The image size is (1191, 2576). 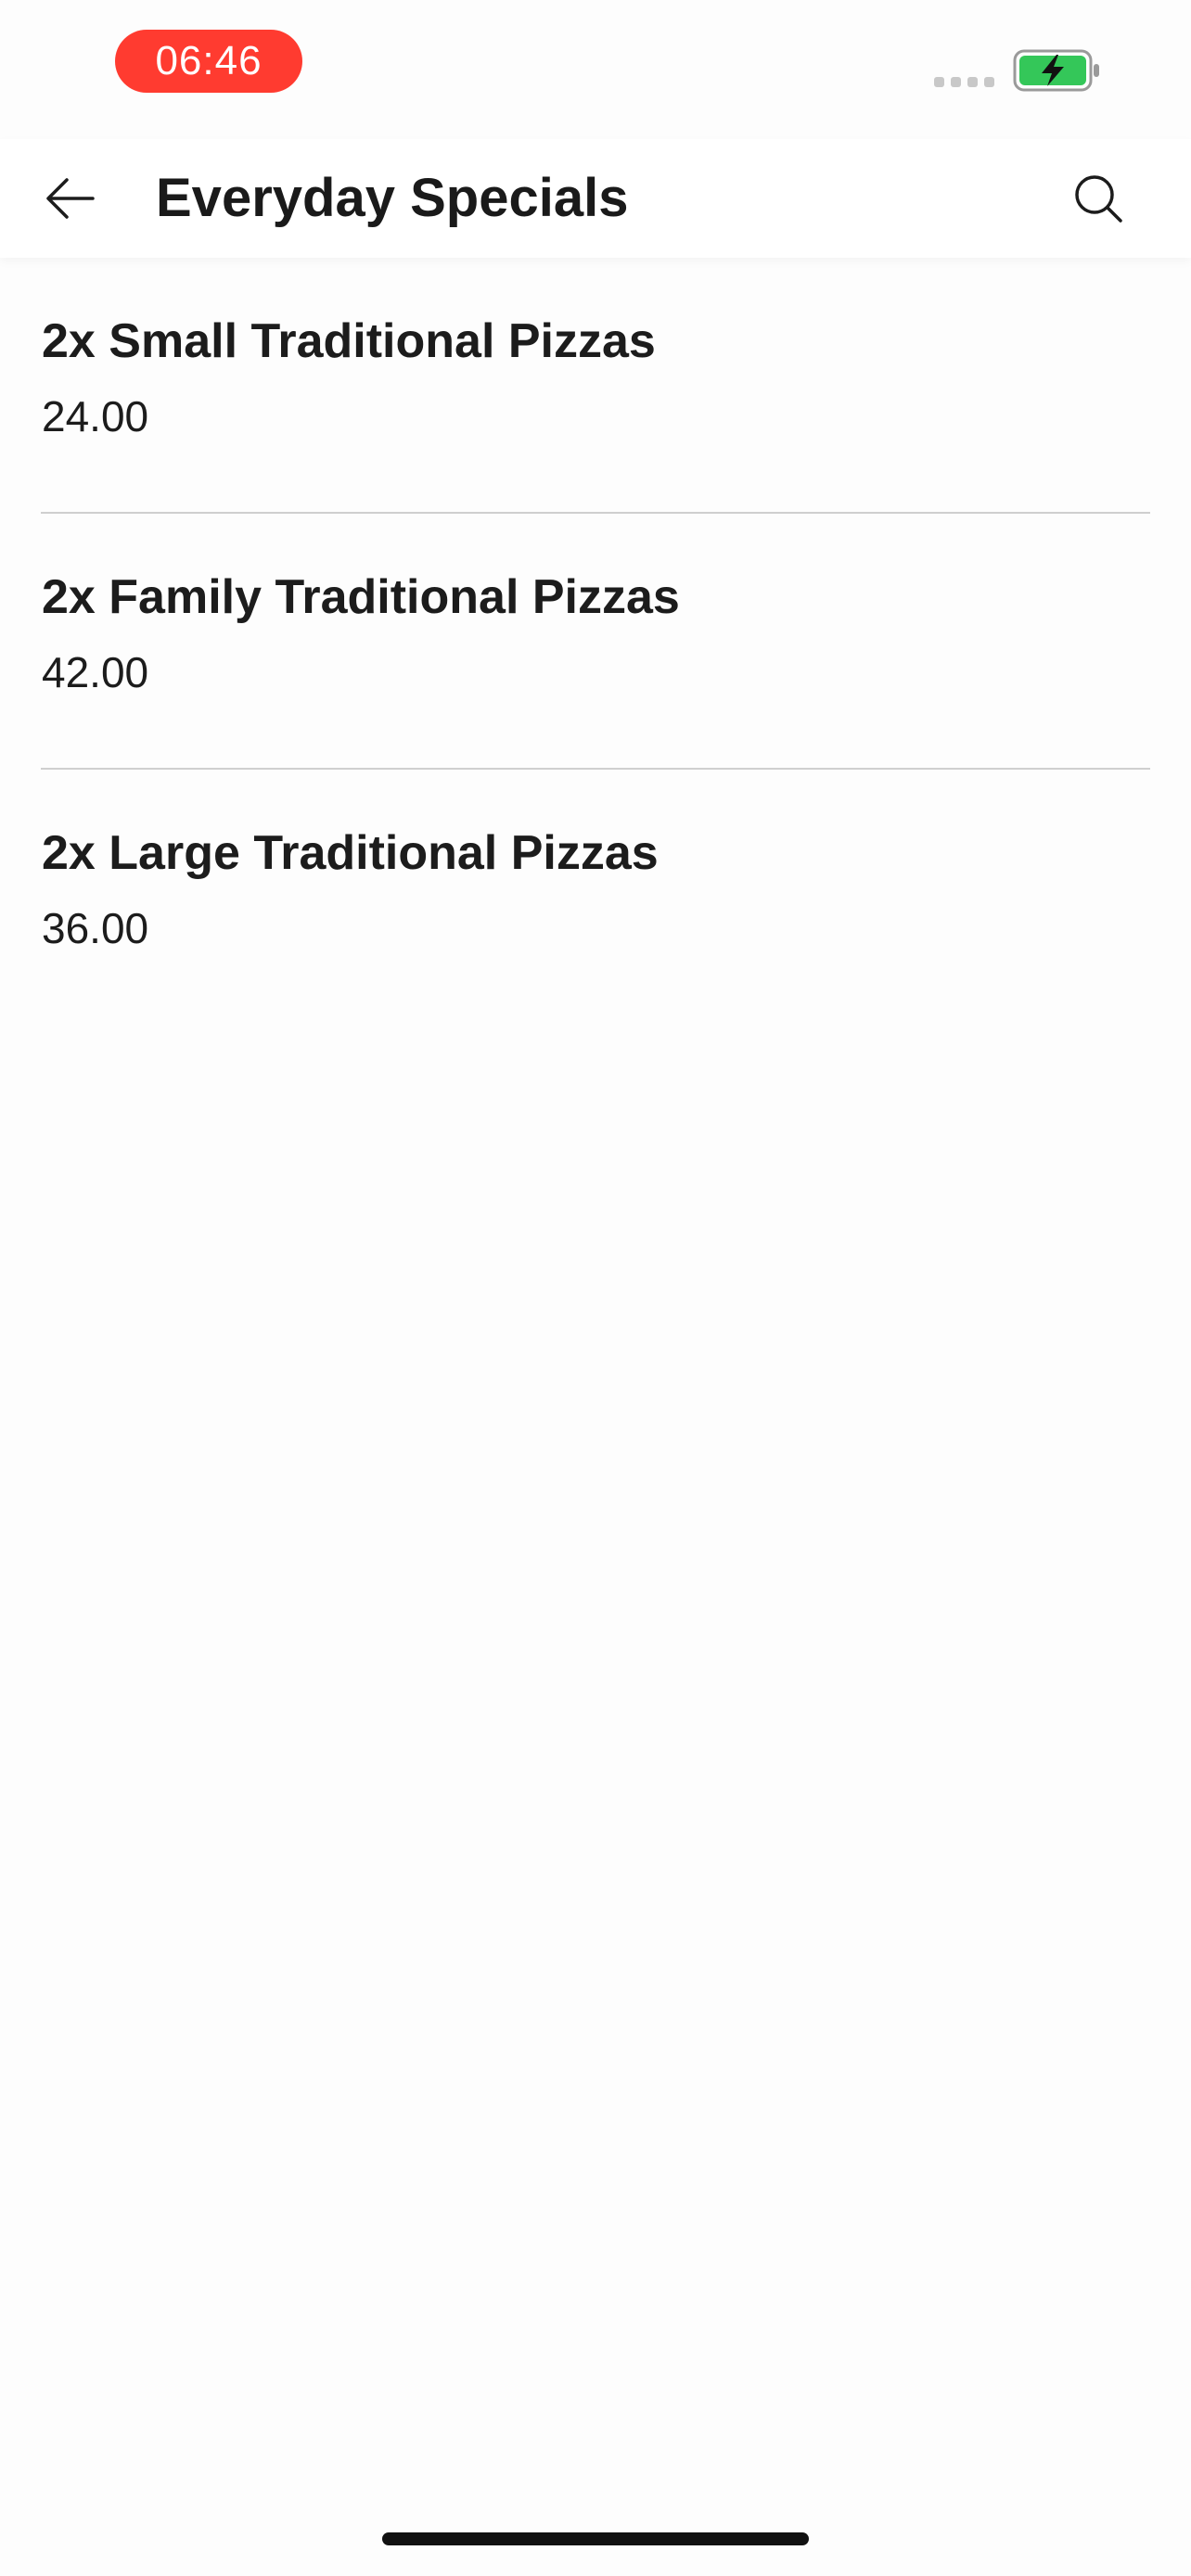 I want to click on list-item: 2x Family Traditional Pizzas 42.00, so click(x=595, y=642).